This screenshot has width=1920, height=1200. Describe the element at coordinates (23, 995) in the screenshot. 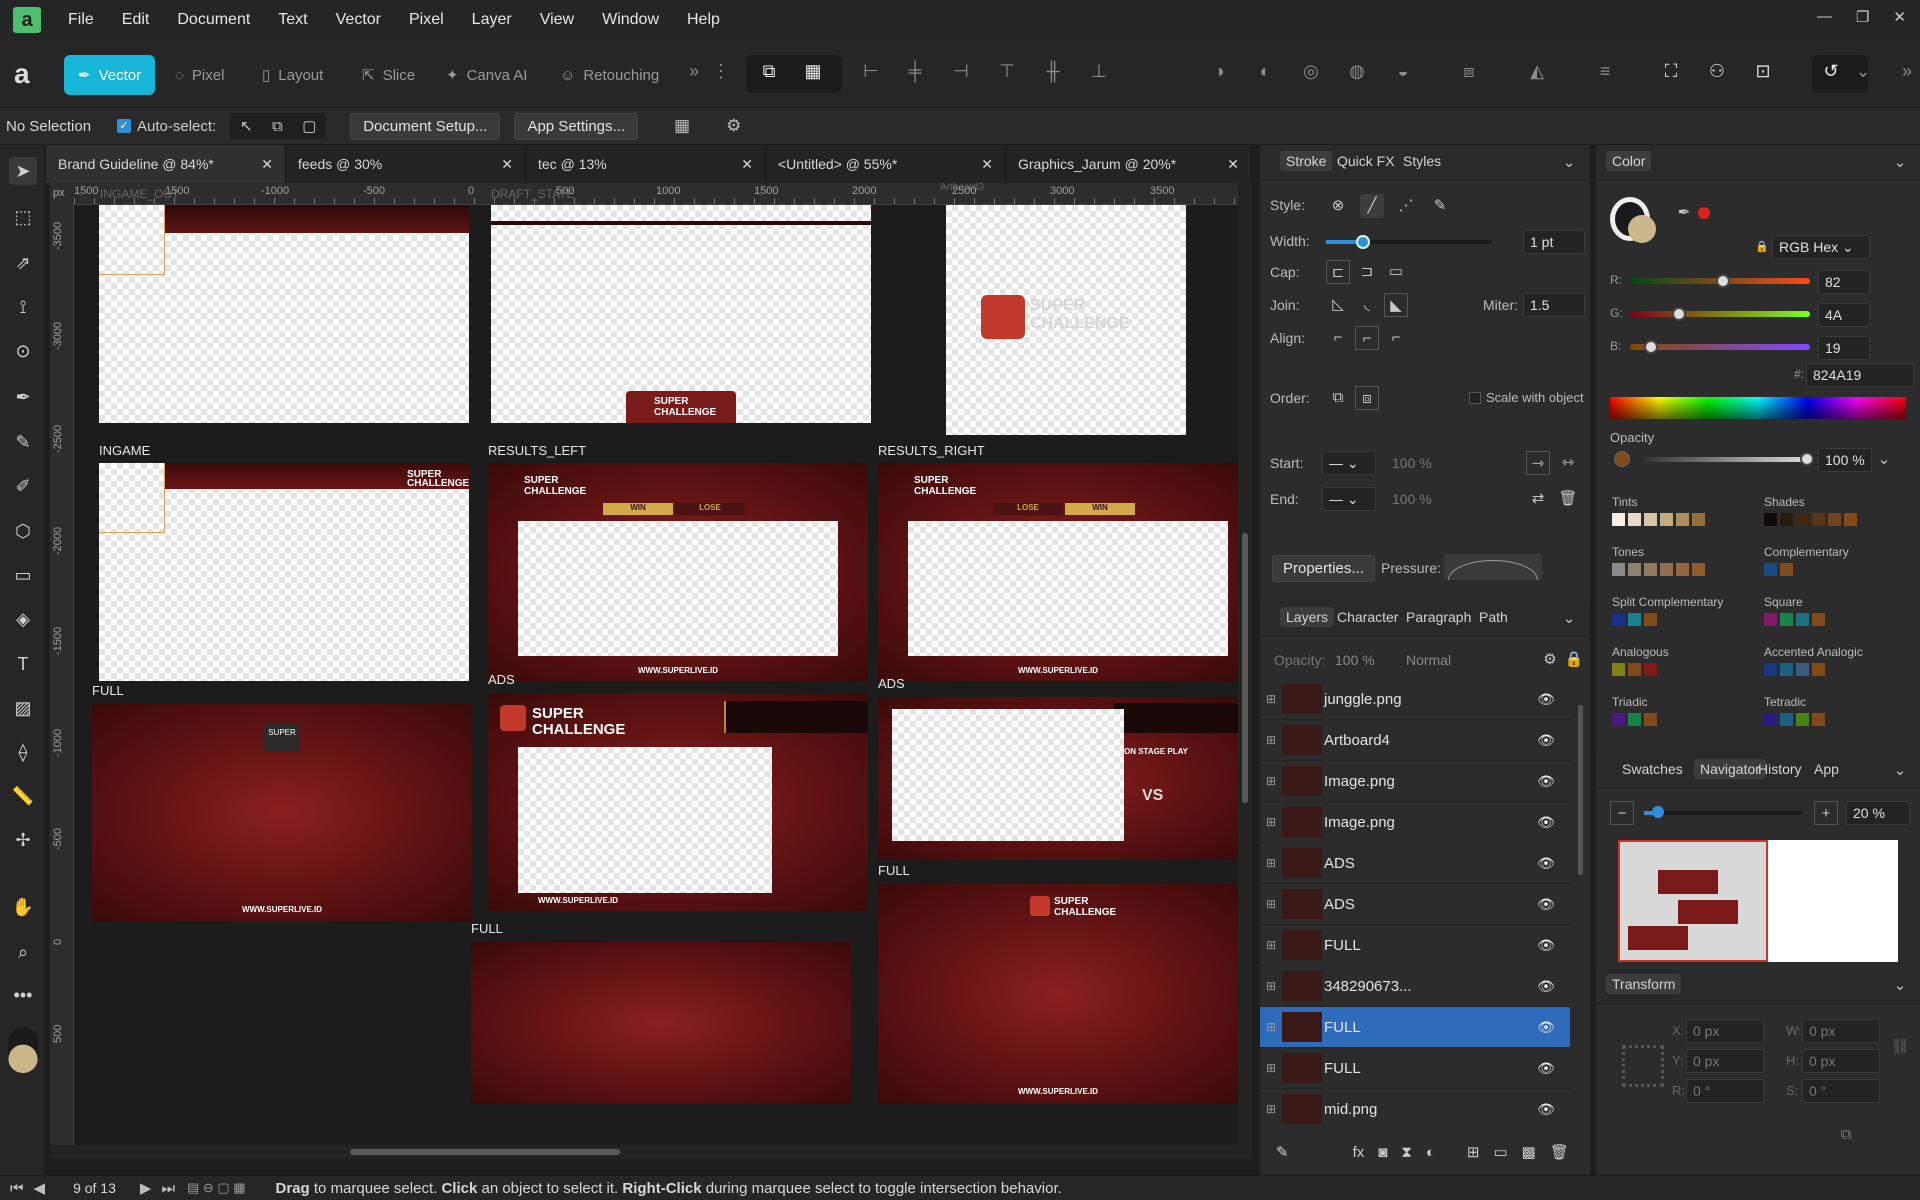

I see `more-tools-icon: •••` at that location.